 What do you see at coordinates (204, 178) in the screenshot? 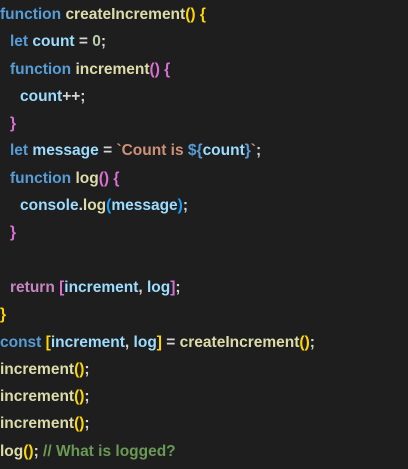
I see `code-line: function log() {` at bounding box center [204, 178].